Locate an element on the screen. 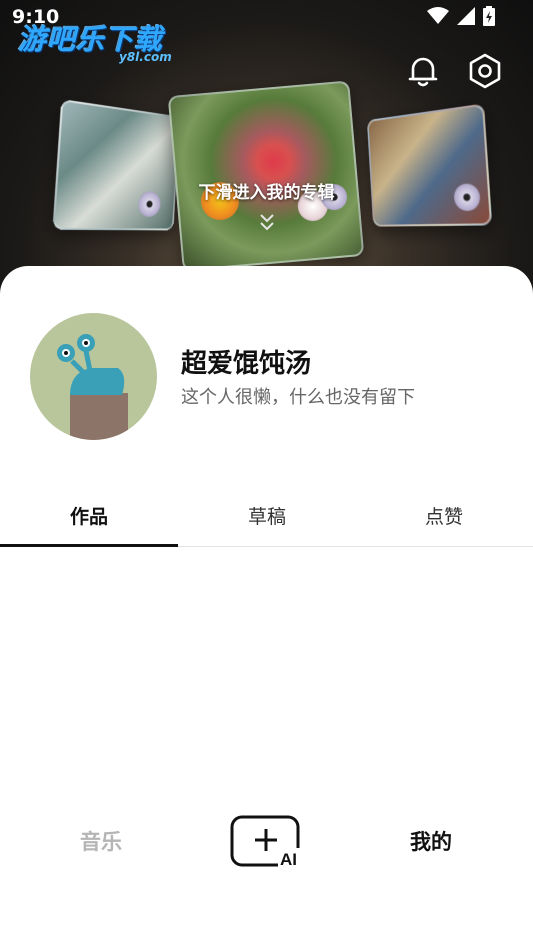 This screenshot has width=533, height=948. album-card-center is located at coordinates (266, 176).